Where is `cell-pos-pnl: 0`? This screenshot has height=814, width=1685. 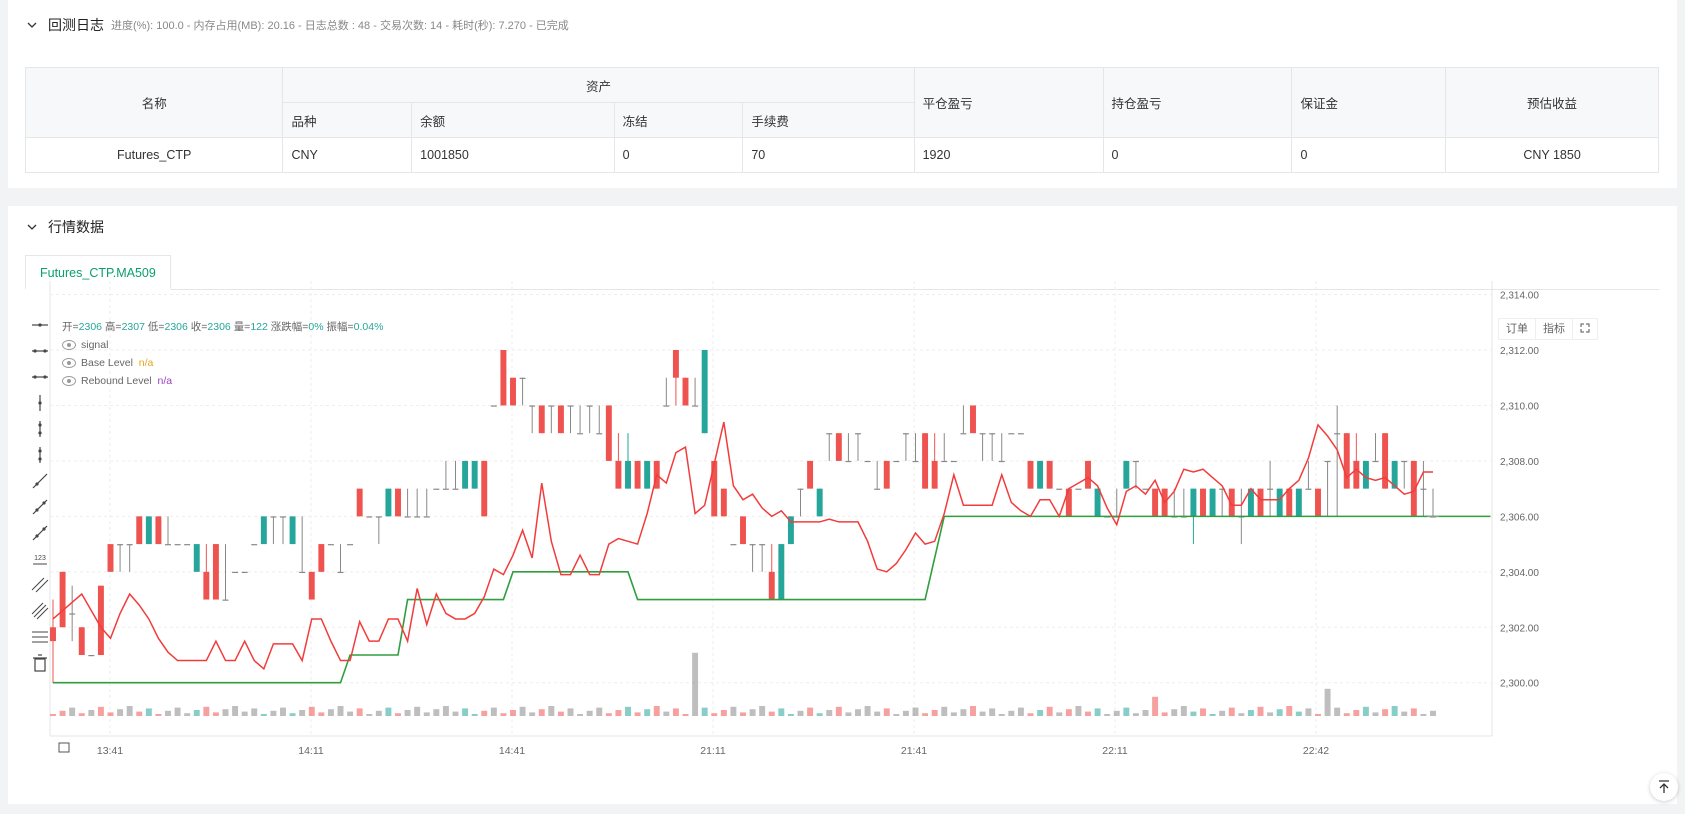
cell-pos-pnl: 0 is located at coordinates (1197, 155).